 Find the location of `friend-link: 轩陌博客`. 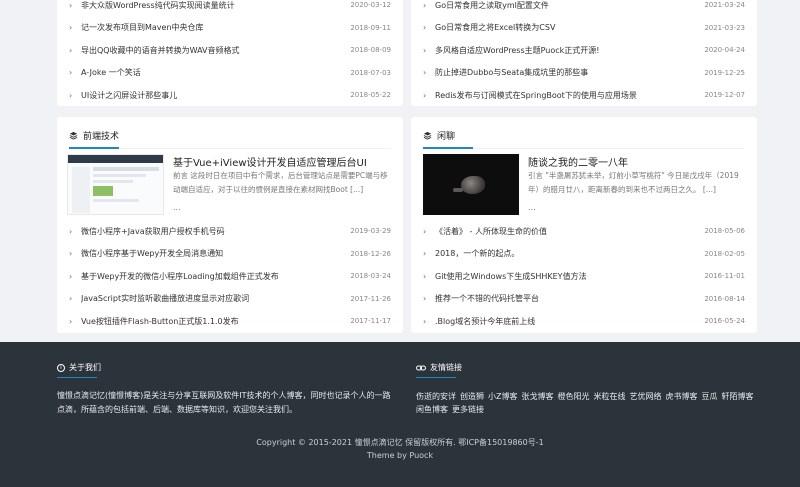

friend-link: 轩陌博客 is located at coordinates (737, 396).